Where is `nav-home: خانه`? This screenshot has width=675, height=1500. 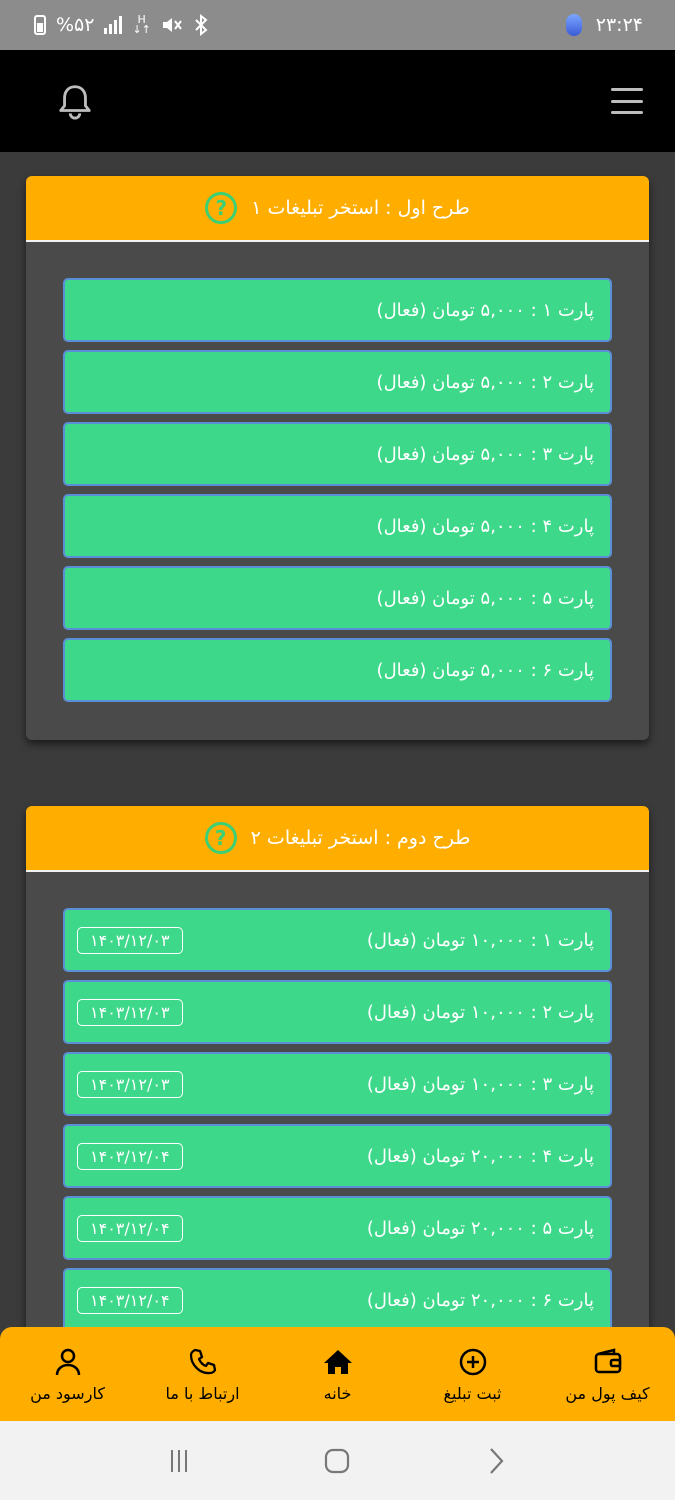
nav-home: خانه is located at coordinates (338, 1374).